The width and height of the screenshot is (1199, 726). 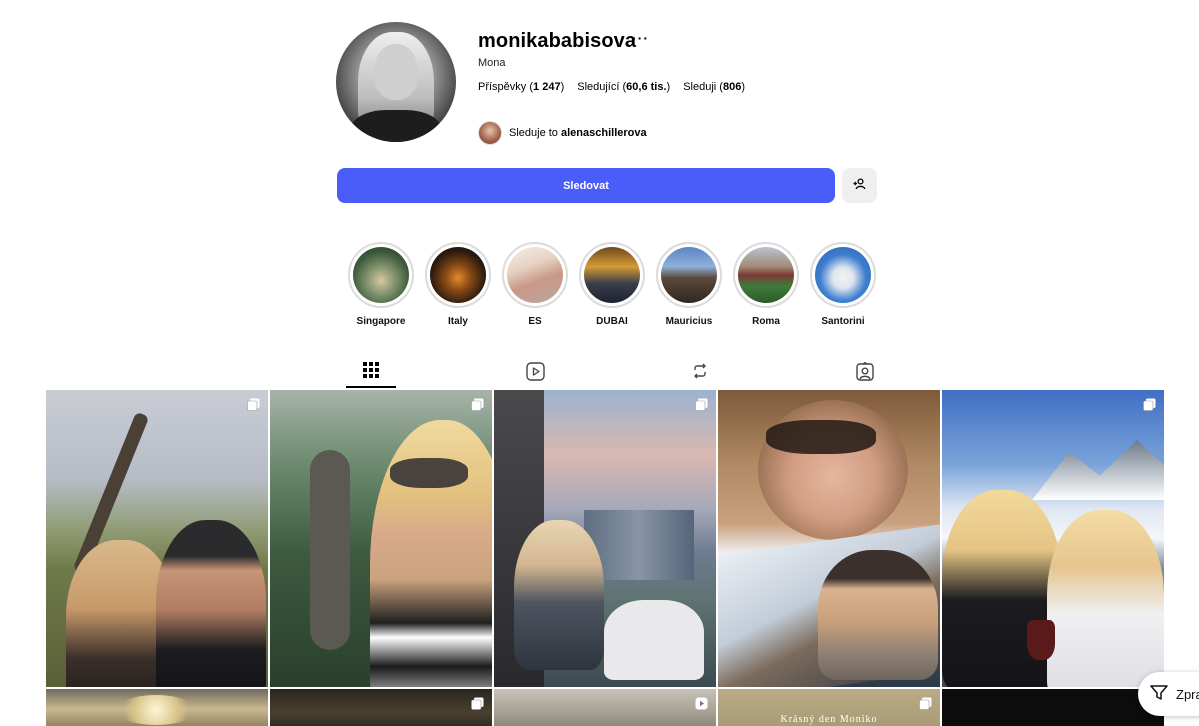 I want to click on highlight-italy: Italy, so click(x=458, y=284).